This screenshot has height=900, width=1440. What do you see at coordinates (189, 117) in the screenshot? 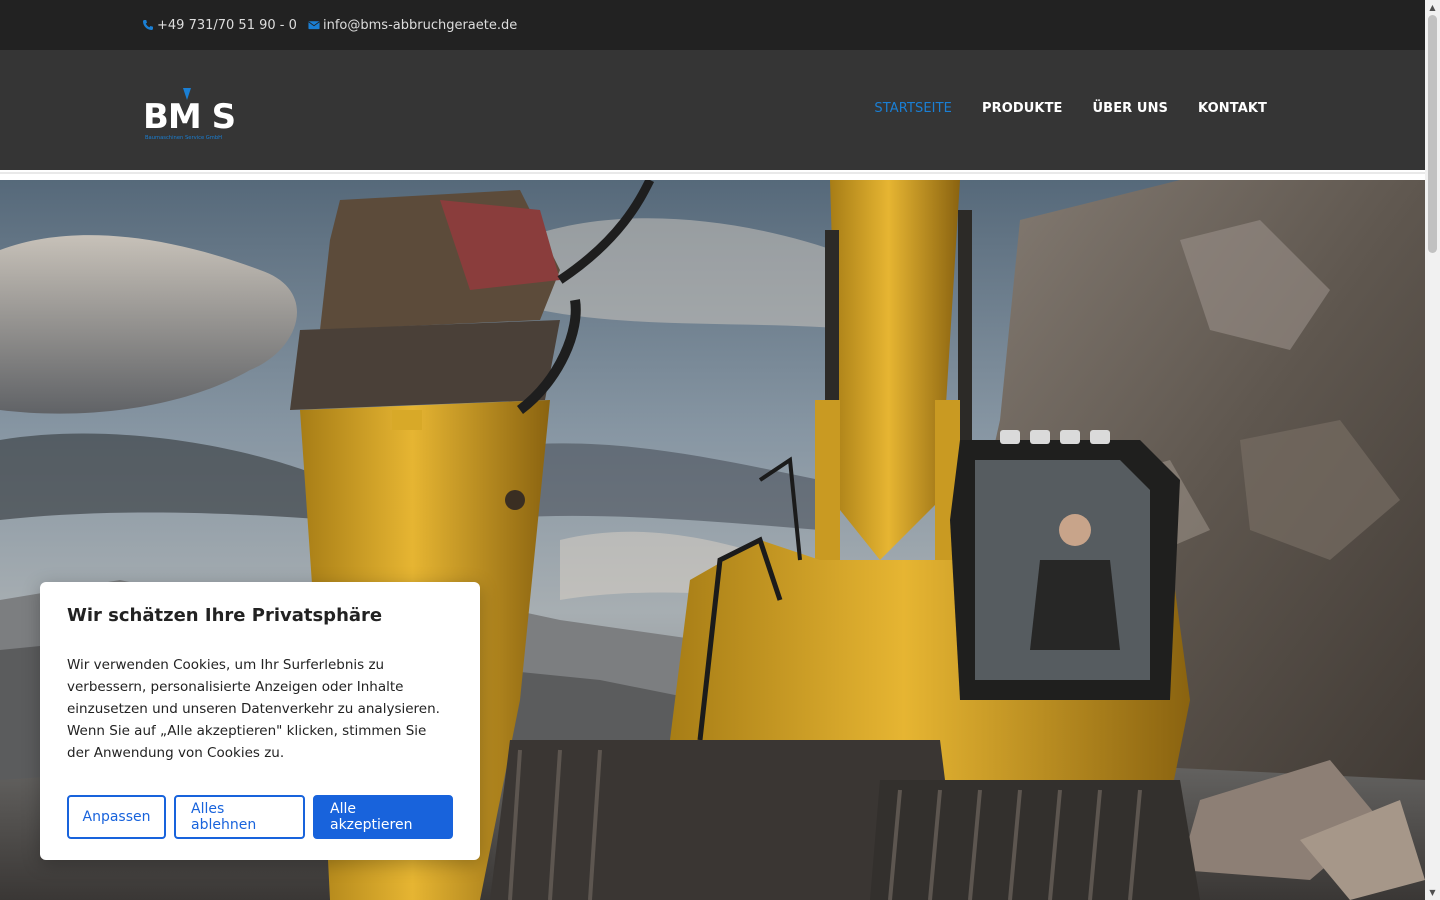
I see `svg-text: BM S` at bounding box center [189, 117].